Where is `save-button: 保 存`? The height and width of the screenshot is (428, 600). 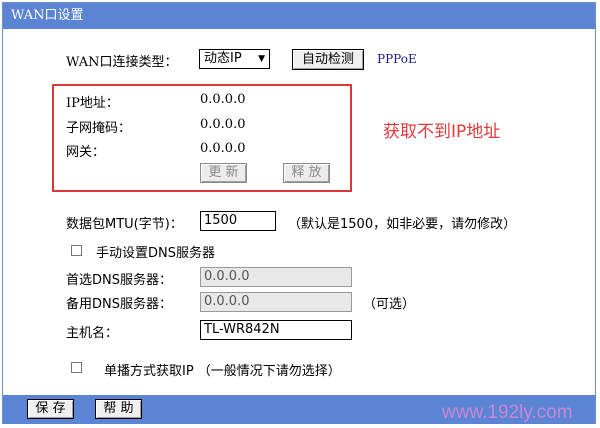
save-button: 保 存 is located at coordinates (50, 409).